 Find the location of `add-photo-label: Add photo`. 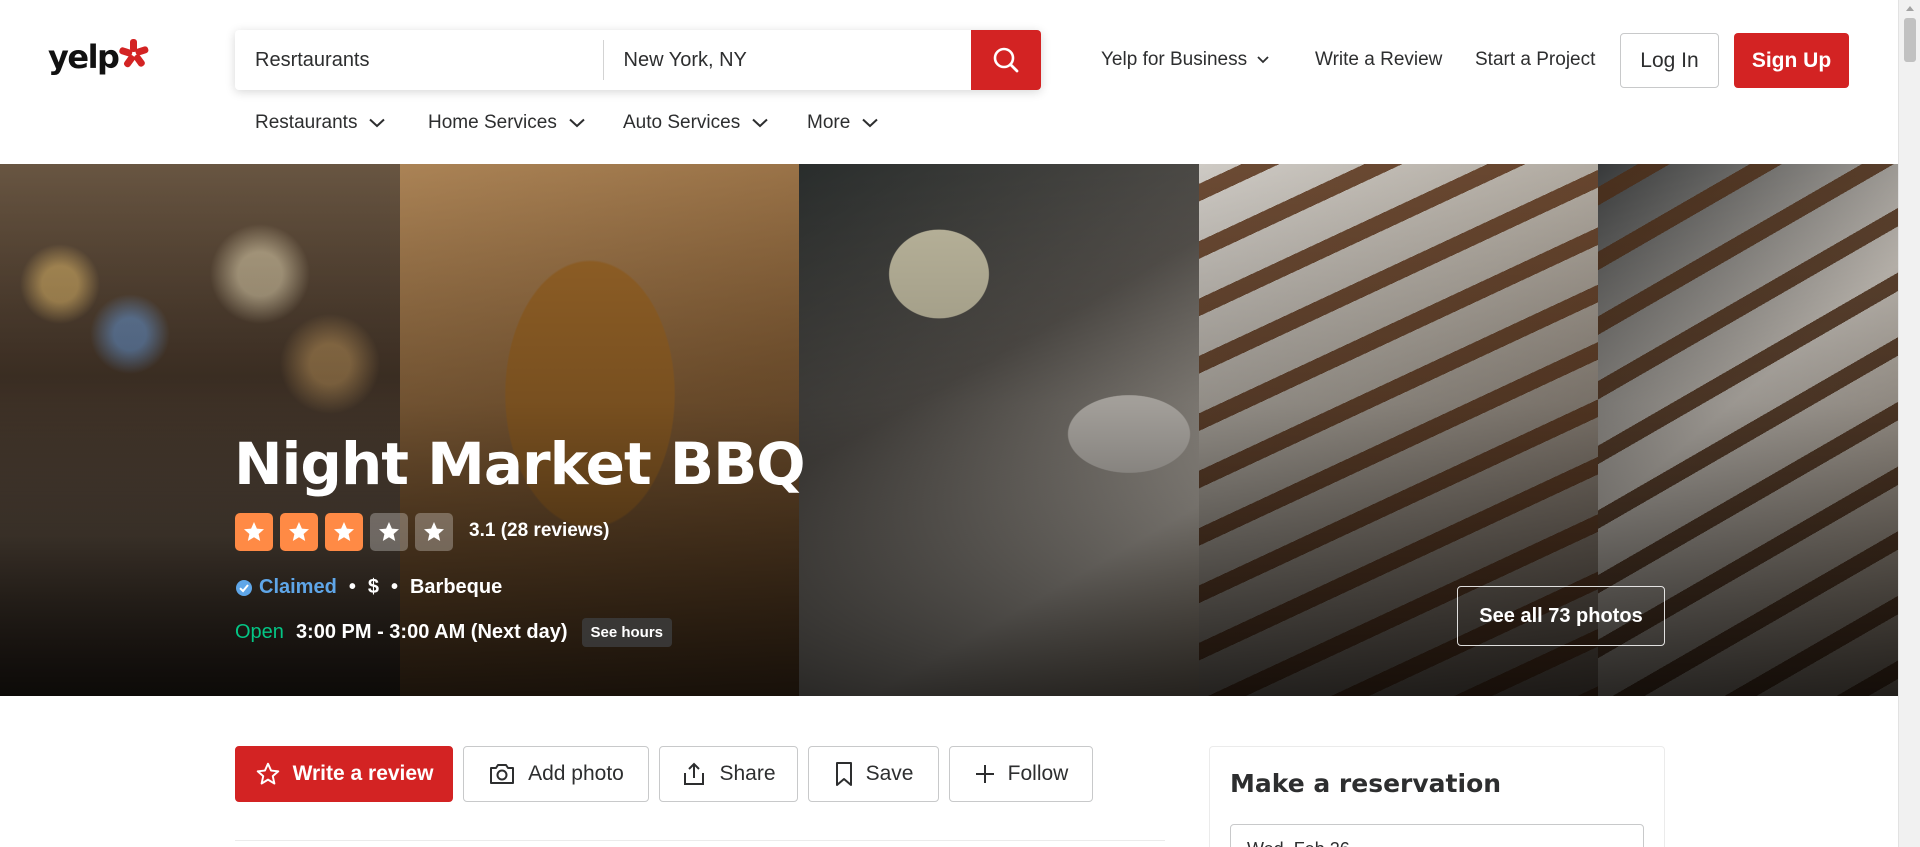

add-photo-label: Add photo is located at coordinates (576, 773).